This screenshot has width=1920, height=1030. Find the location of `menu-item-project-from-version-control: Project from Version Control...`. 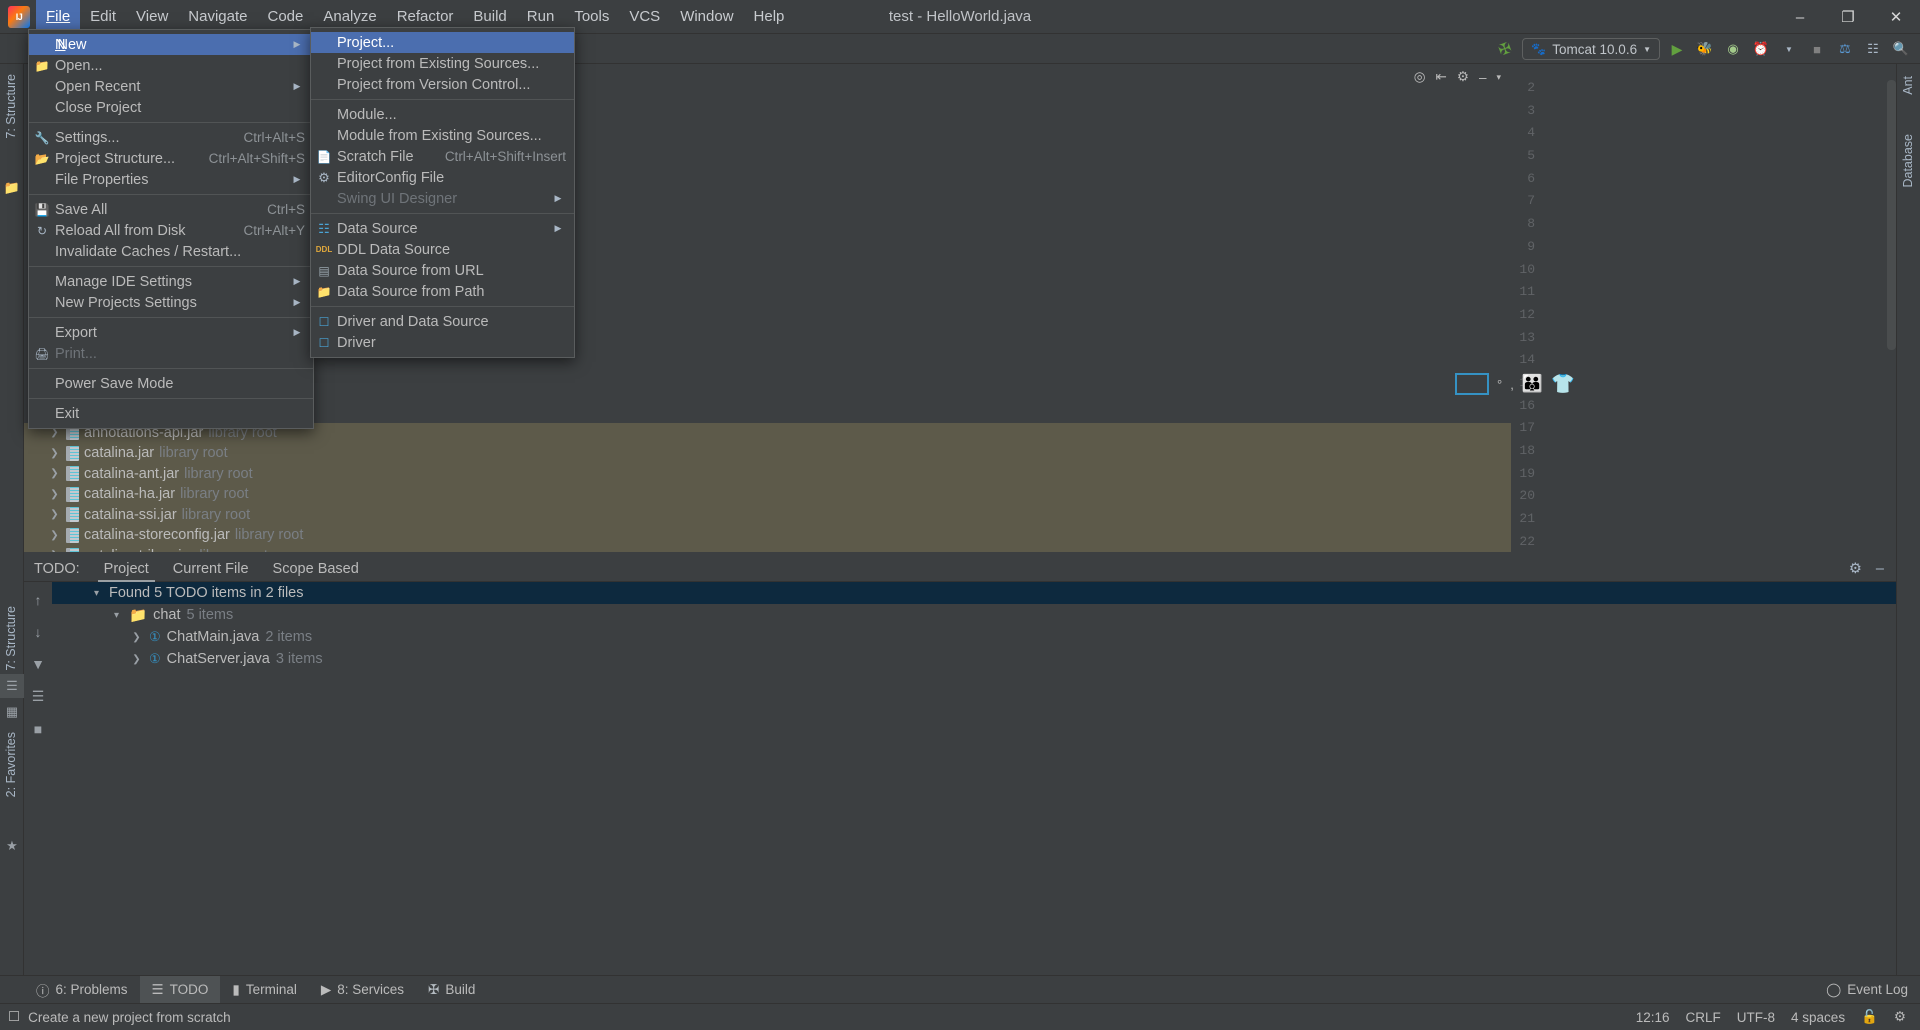

menu-item-project-from-version-control: Project from Version Control... is located at coordinates (442, 84).